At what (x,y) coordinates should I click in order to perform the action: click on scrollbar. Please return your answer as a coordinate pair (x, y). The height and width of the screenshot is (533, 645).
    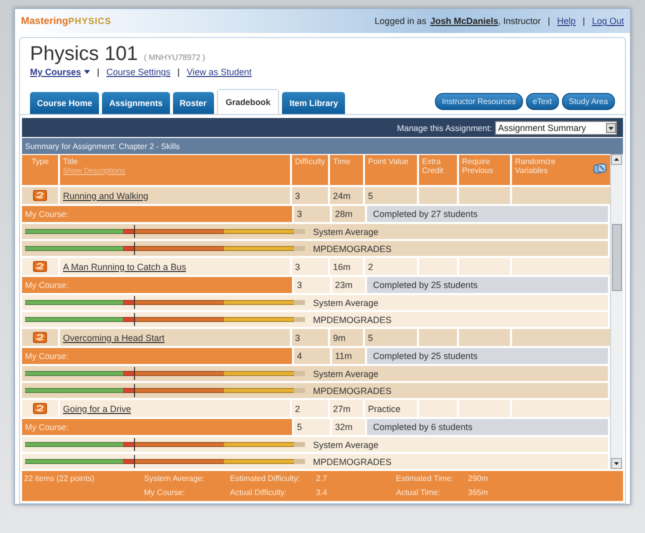
    Looking at the image, I should click on (616, 311).